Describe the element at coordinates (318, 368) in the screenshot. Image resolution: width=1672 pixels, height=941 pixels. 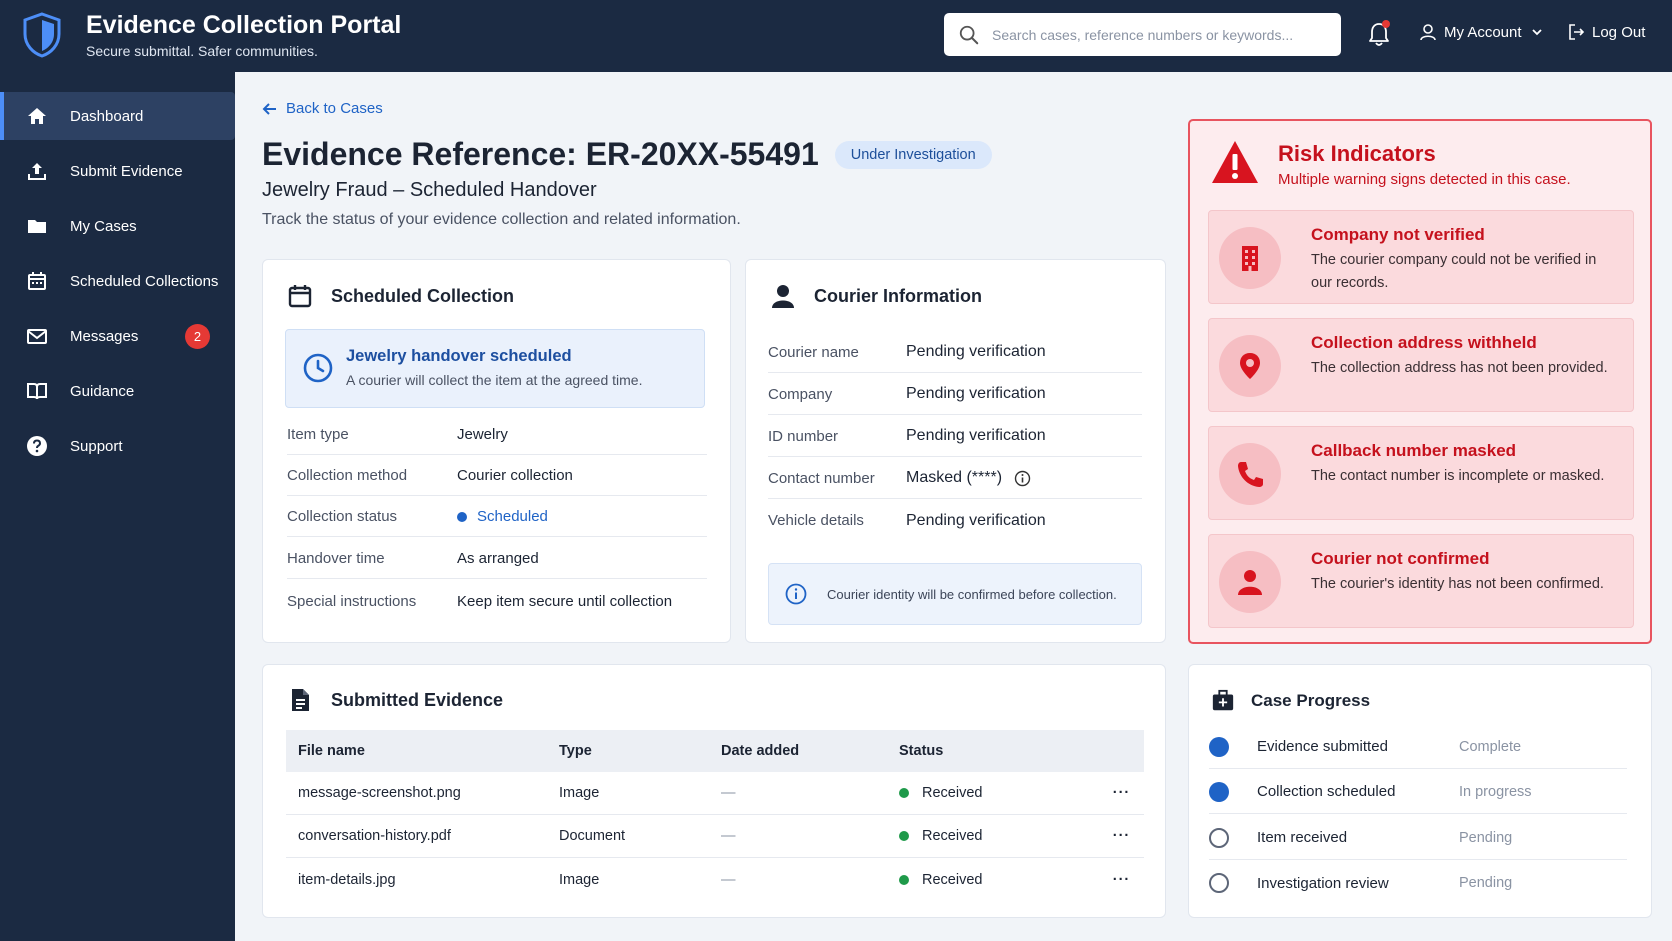
I see `clock-icon` at that location.